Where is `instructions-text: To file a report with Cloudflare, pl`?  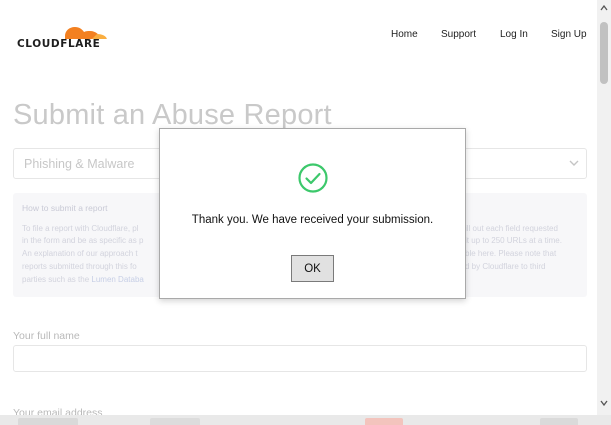
instructions-text: To file a report with Cloudflare, pl is located at coordinates (80, 228).